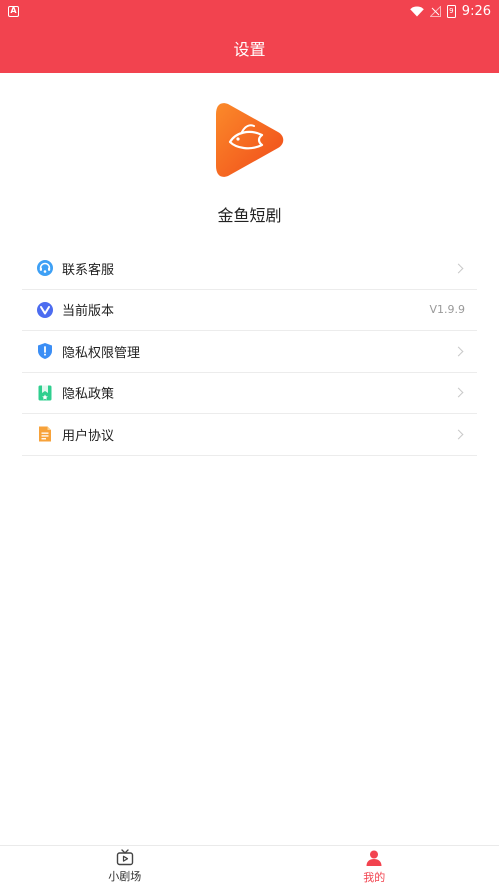 This screenshot has height=887, width=499. Describe the element at coordinates (45, 351) in the screenshot. I see `shield-icon` at that location.